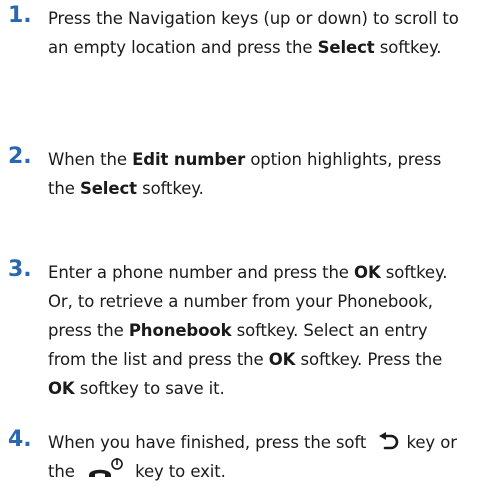 The height and width of the screenshot is (492, 480). Describe the element at coordinates (210, 442) in the screenshot. I see `step-text-plain: When you have finished, press the soft` at that location.